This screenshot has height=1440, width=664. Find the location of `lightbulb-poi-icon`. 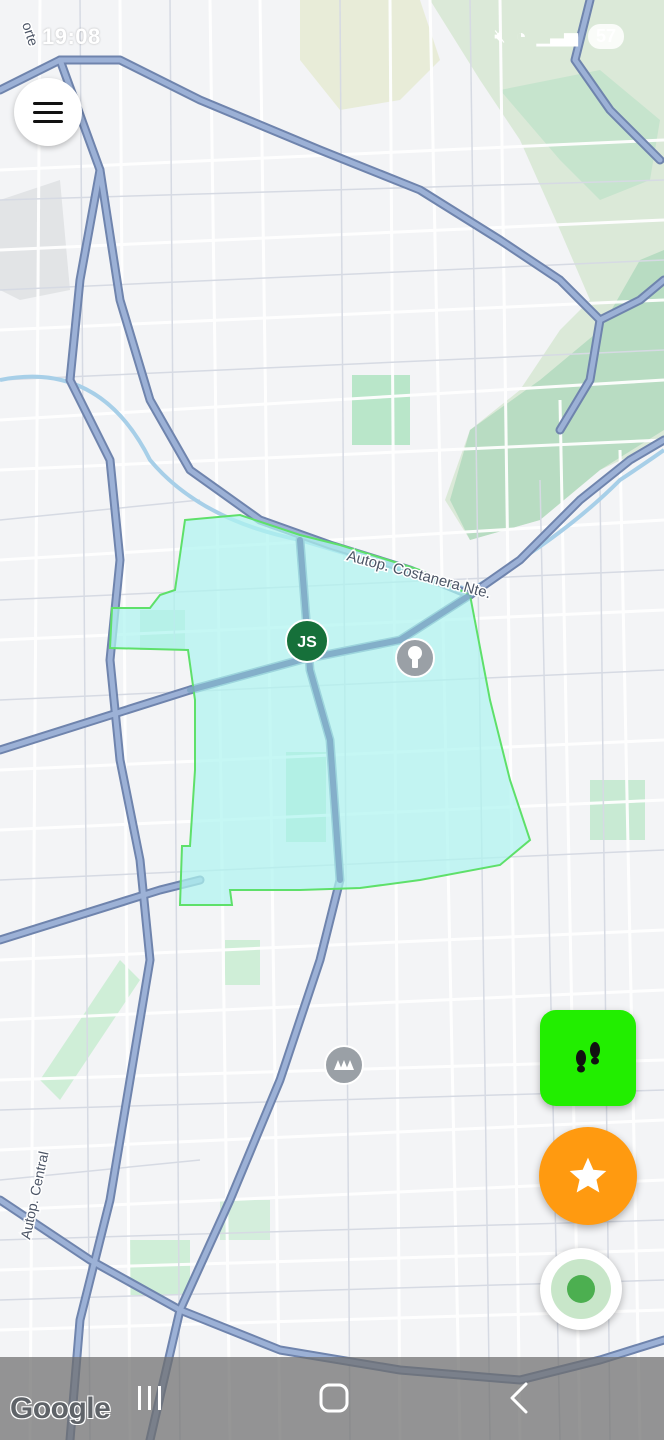

lightbulb-poi-icon is located at coordinates (415, 658).